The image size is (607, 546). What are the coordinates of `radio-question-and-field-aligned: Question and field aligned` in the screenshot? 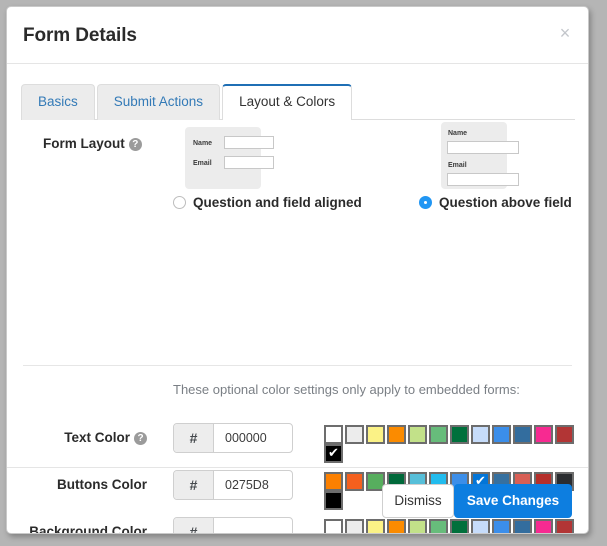 It's located at (267, 202).